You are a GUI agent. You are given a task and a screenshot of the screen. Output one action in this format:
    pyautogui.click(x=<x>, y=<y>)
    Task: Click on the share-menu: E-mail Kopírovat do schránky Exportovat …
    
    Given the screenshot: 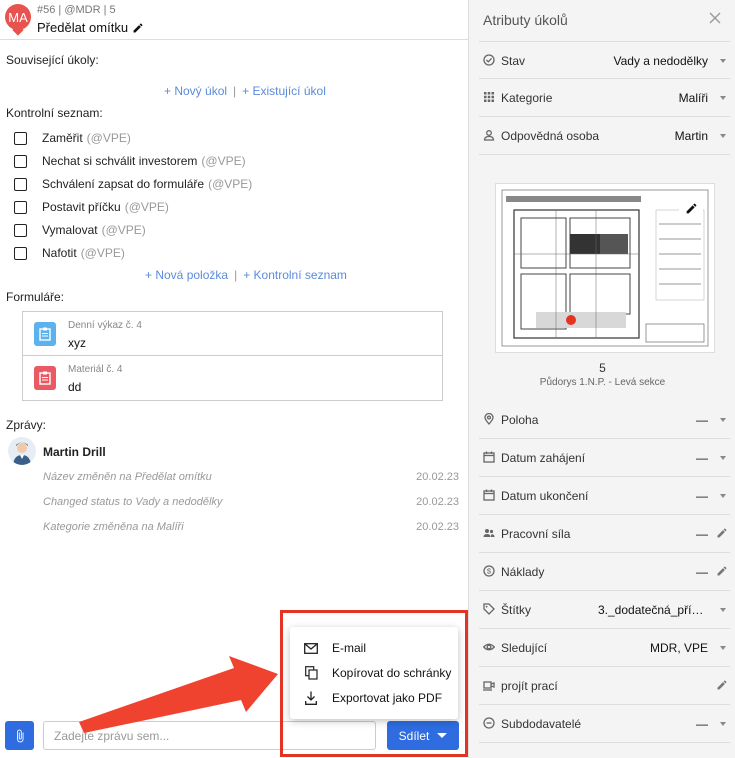 What is the action you would take?
    pyautogui.click(x=374, y=673)
    